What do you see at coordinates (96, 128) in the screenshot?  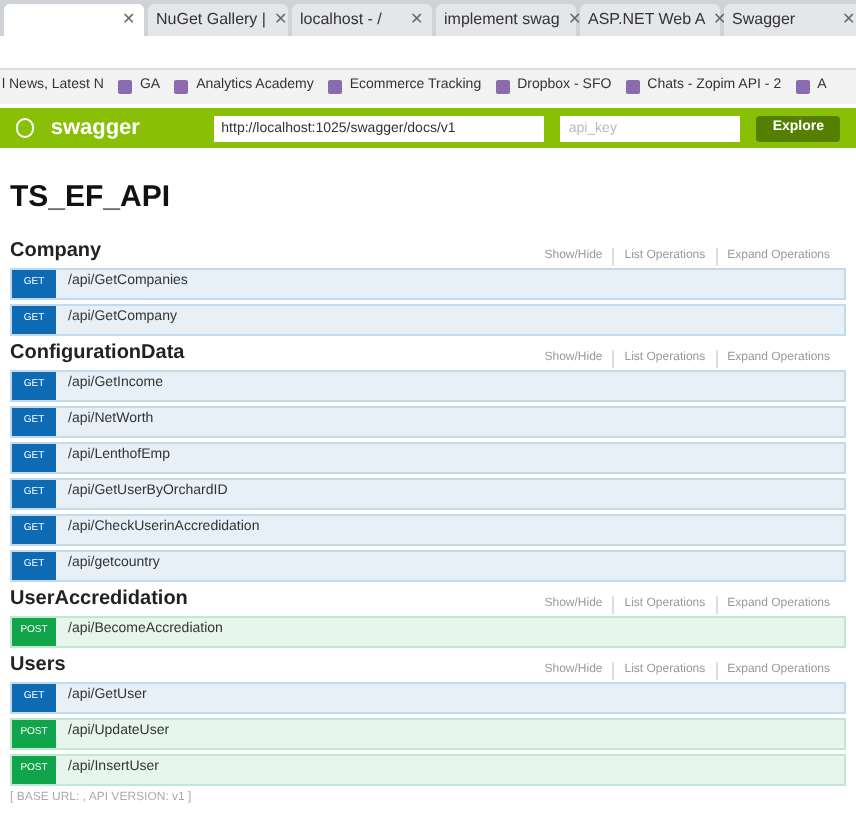 I see `swagger-logo: swagger` at bounding box center [96, 128].